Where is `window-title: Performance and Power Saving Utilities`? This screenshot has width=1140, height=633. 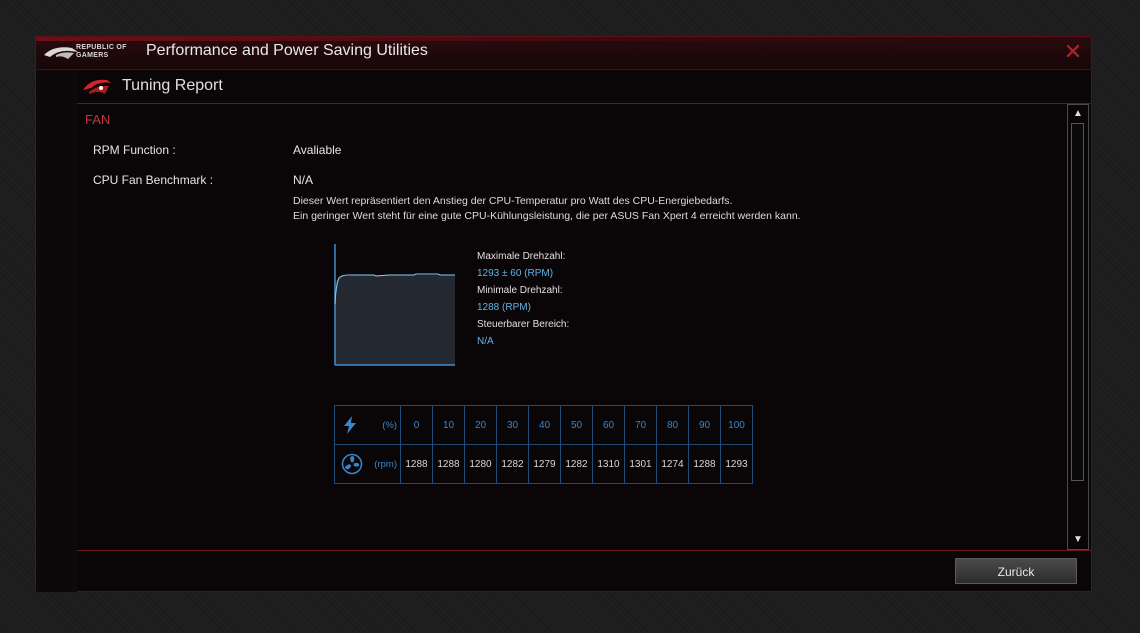
window-title: Performance and Power Saving Utilities is located at coordinates (287, 50).